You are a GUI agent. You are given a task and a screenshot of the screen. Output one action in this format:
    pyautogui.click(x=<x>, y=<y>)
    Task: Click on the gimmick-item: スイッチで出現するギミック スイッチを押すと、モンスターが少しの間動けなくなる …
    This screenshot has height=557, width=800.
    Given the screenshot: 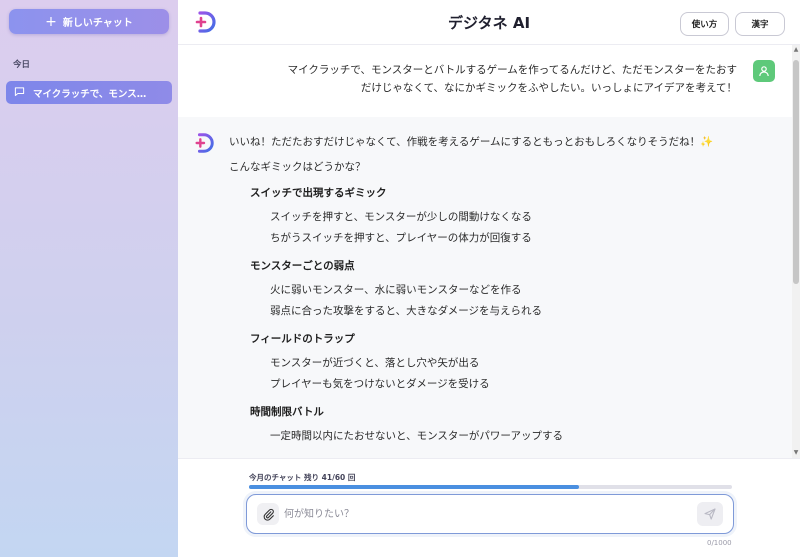 What is the action you would take?
    pyautogui.click(x=479, y=217)
    